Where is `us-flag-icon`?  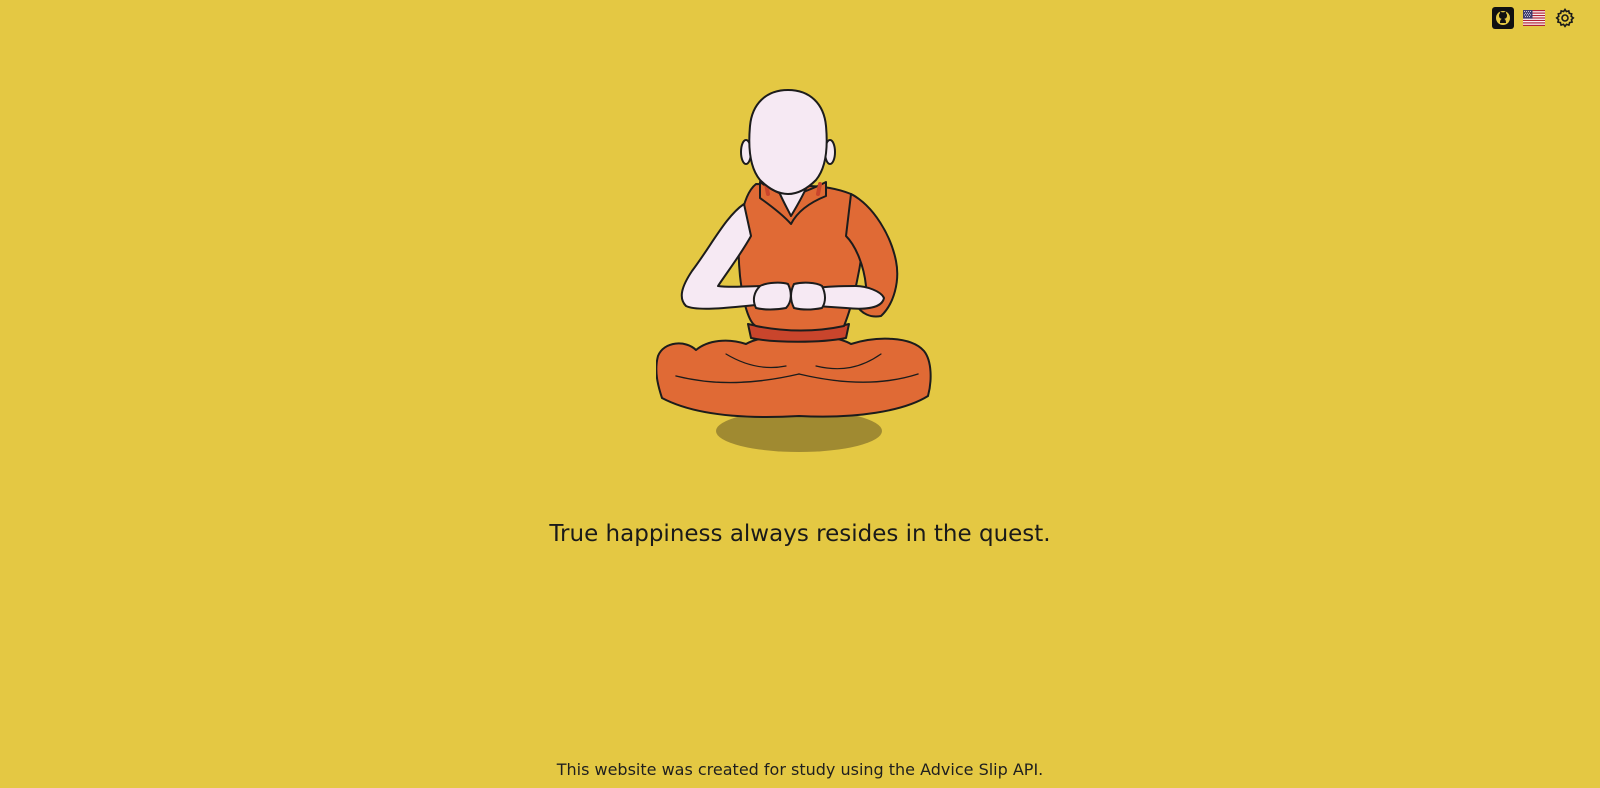
us-flag-icon is located at coordinates (1534, 18).